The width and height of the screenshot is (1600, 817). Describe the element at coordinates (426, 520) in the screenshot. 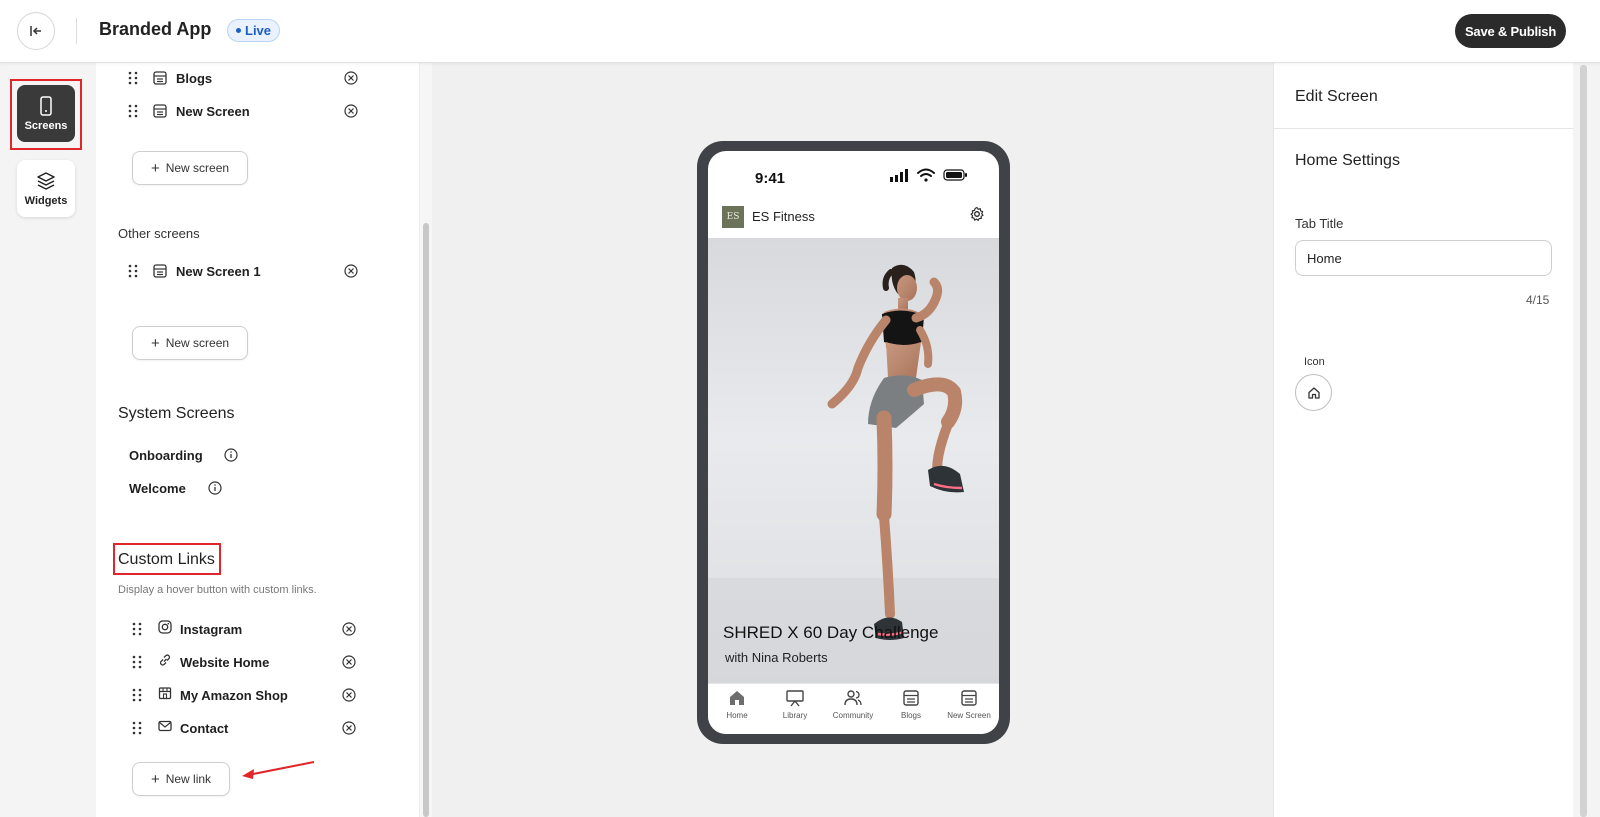

I see `panel-scrollbar-thumb` at that location.